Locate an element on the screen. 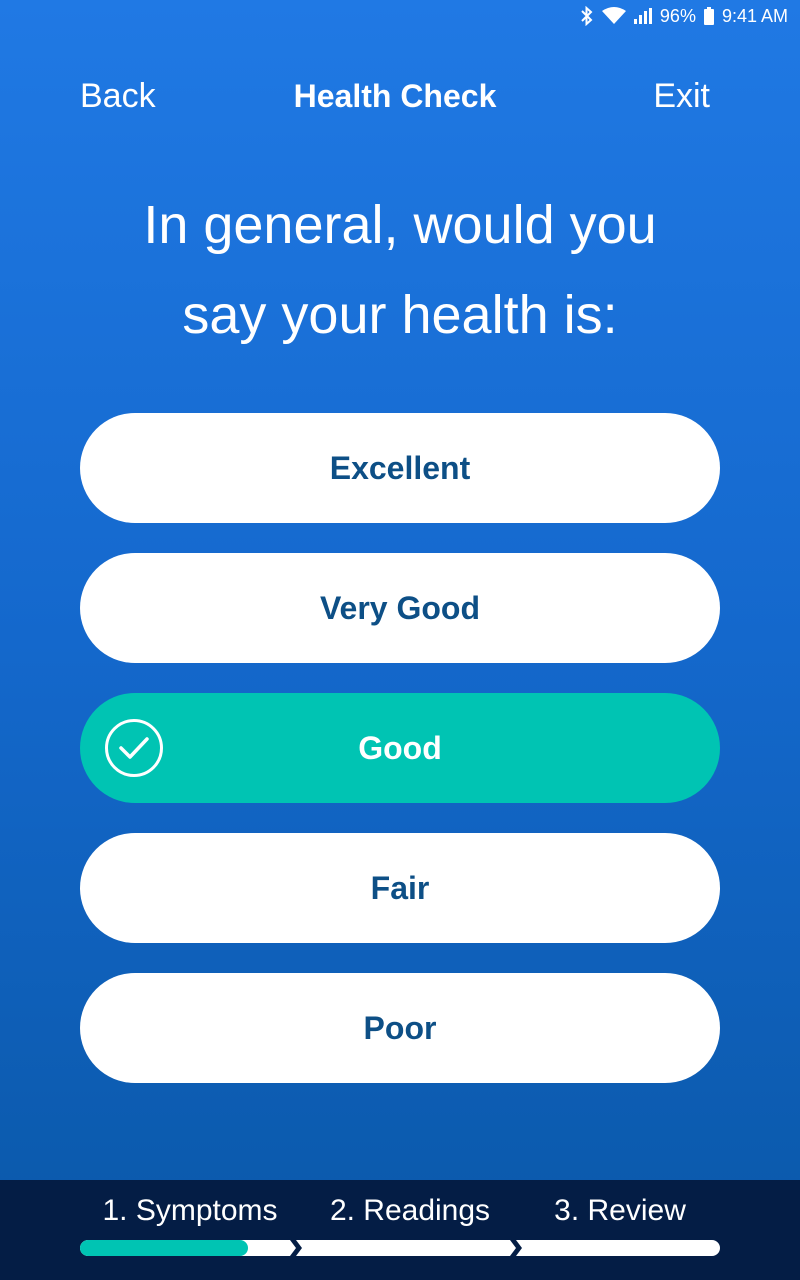 Image resolution: width=800 pixels, height=1280 pixels. option-label: Very Good is located at coordinates (400, 607).